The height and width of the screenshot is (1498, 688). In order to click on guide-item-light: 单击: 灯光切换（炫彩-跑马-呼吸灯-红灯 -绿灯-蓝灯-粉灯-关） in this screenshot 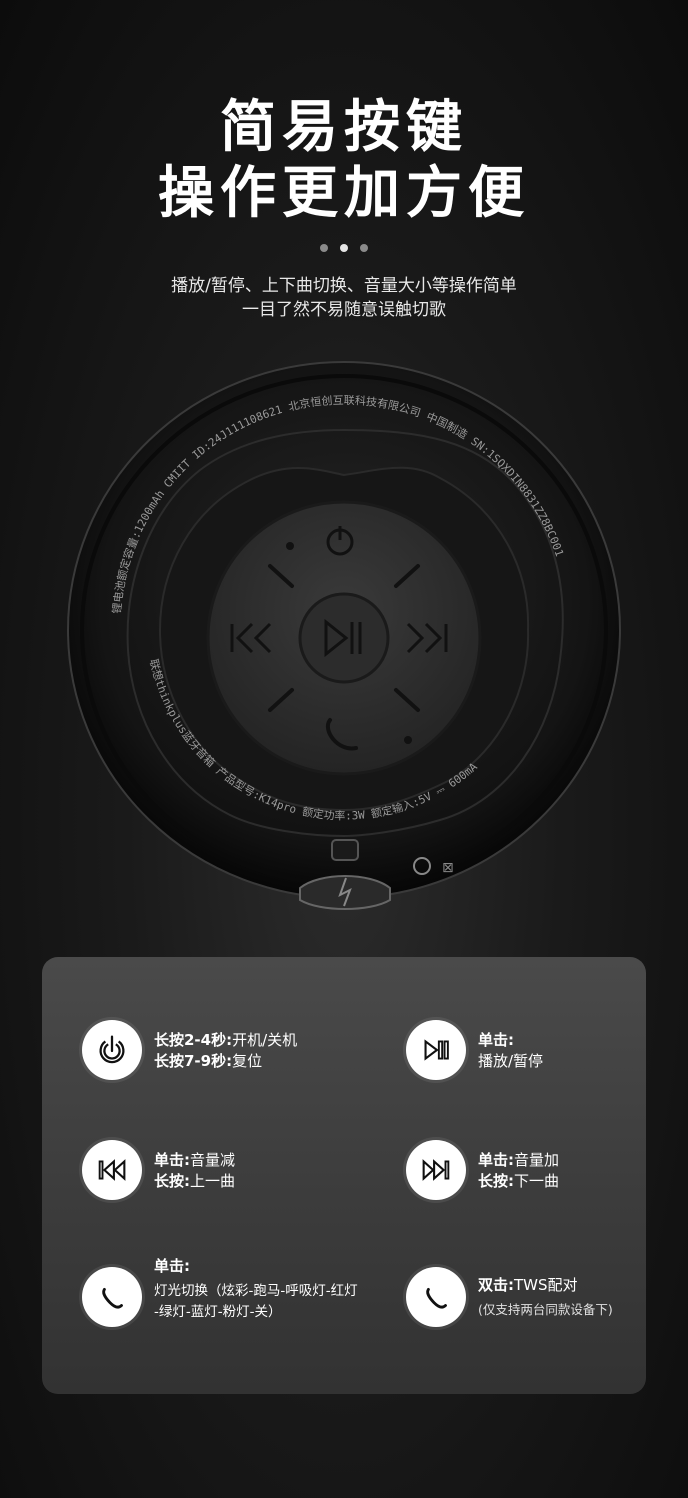, I will do `click(220, 1292)`.